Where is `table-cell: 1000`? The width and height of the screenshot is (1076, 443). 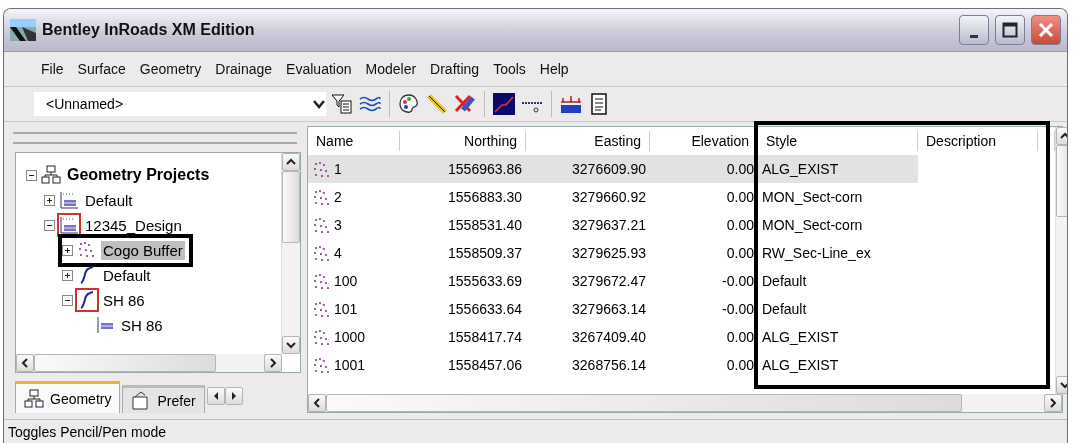 table-cell: 1000 is located at coordinates (354, 337).